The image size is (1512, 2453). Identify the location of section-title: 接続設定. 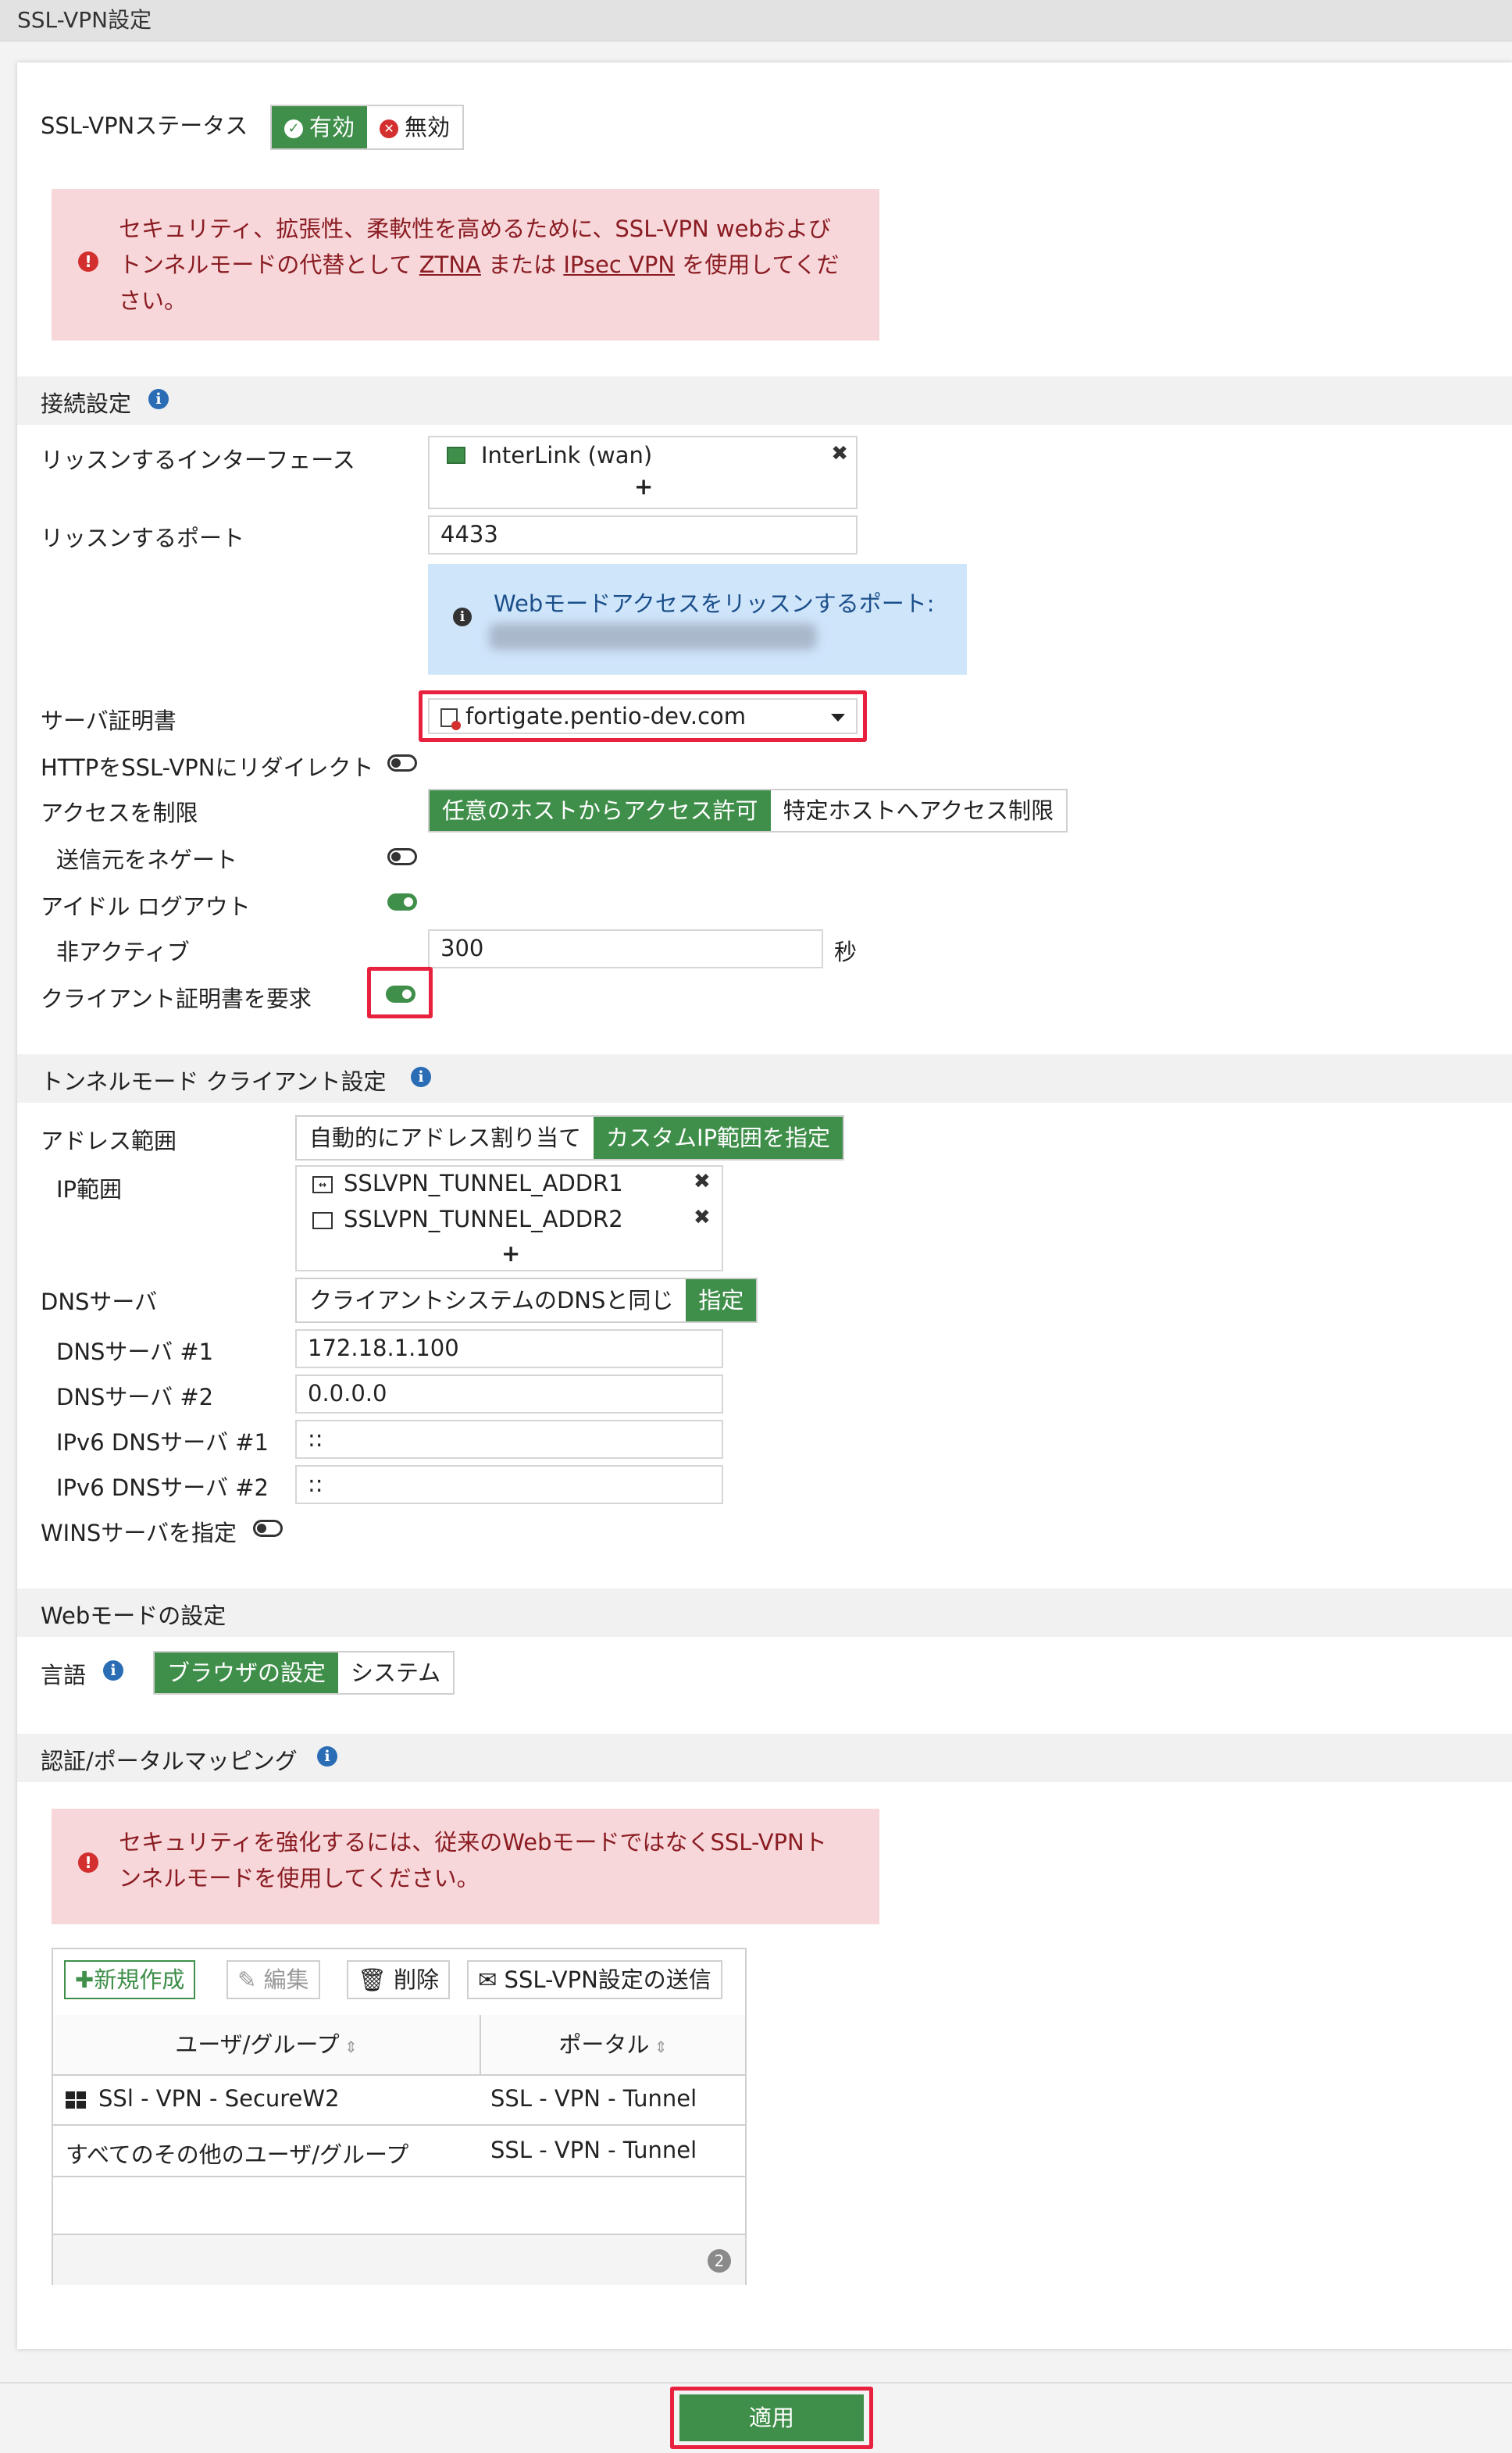
(86, 403).